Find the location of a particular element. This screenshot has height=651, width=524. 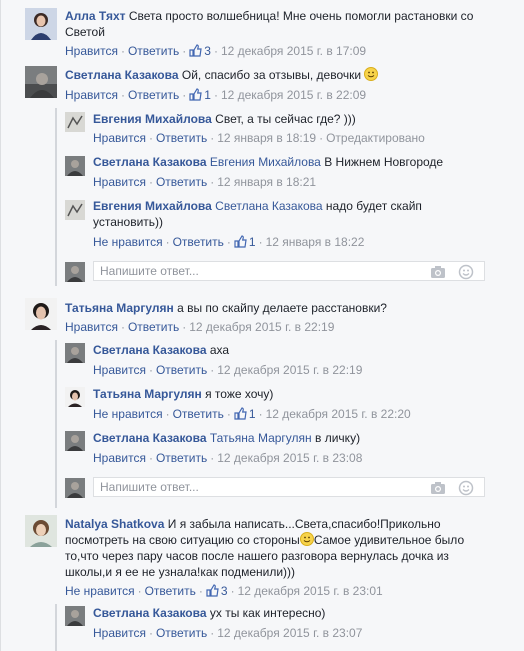

reply-mention: Татьяна Маргулян is located at coordinates (261, 438).